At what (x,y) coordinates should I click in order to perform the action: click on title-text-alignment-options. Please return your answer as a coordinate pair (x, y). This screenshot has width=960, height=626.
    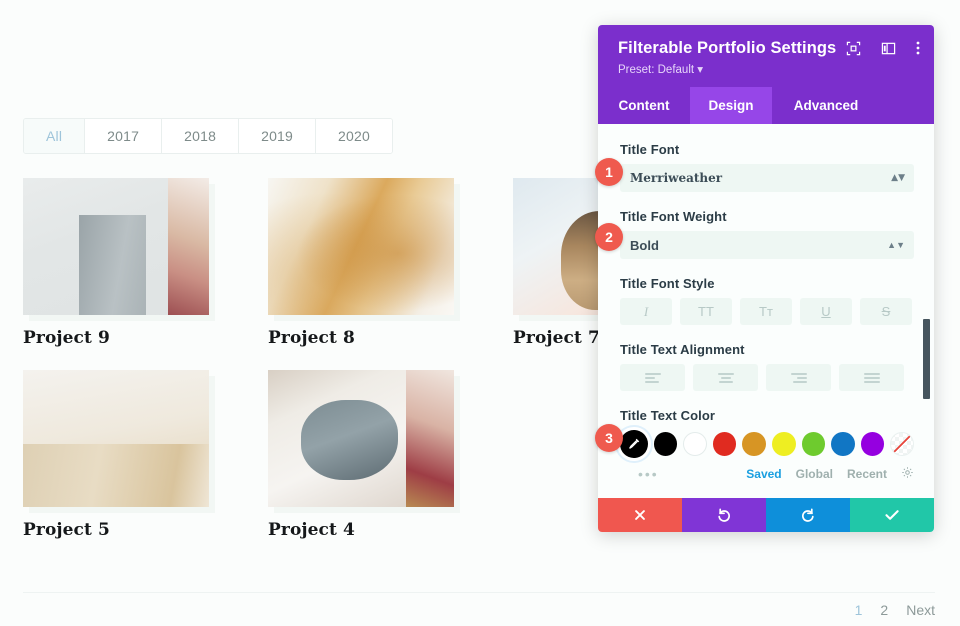
    Looking at the image, I should click on (767, 377).